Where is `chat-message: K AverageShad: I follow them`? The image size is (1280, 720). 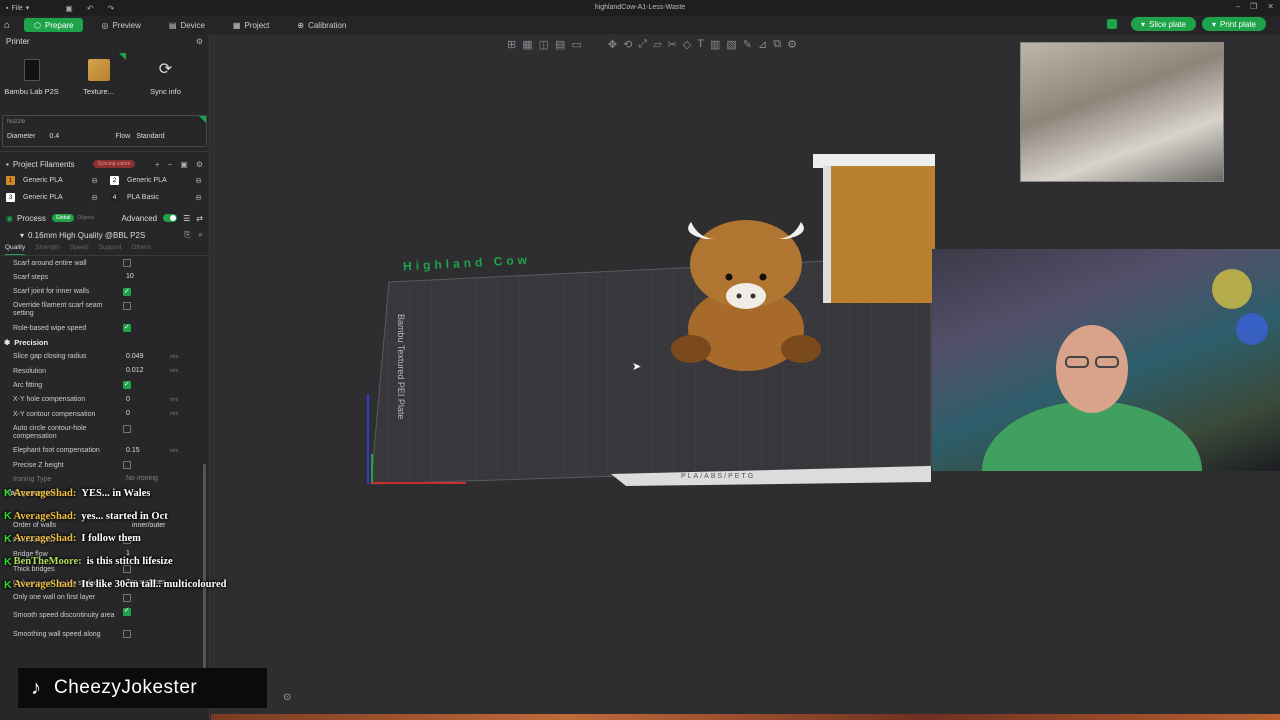 chat-message: K AverageShad: I follow them is located at coordinates (72, 538).